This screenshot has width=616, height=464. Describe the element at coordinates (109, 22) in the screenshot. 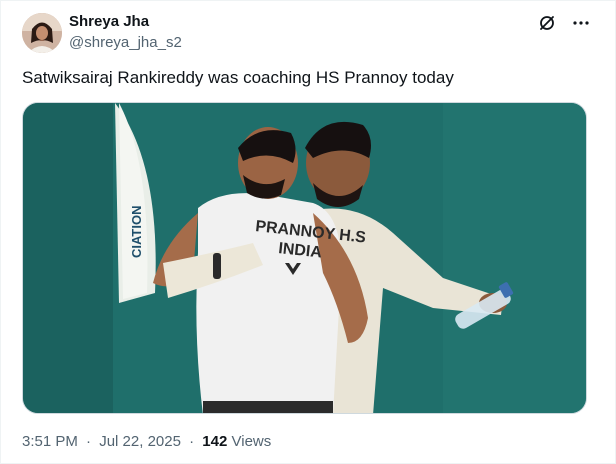

I see `display-name: Shreya Jha` at that location.